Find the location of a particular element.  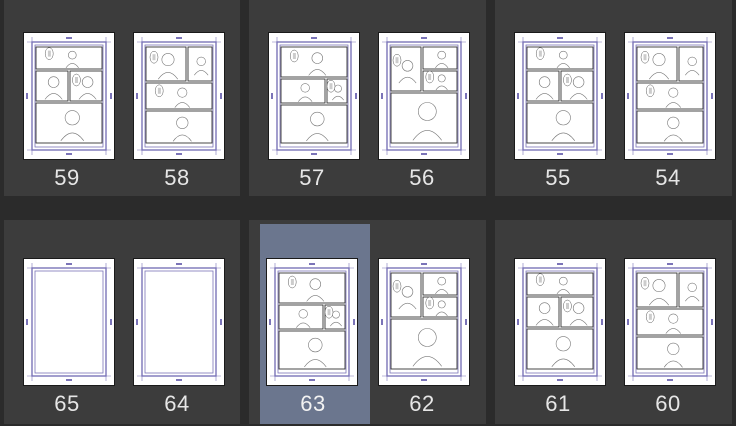

page-number: 65 is located at coordinates (67, 403).